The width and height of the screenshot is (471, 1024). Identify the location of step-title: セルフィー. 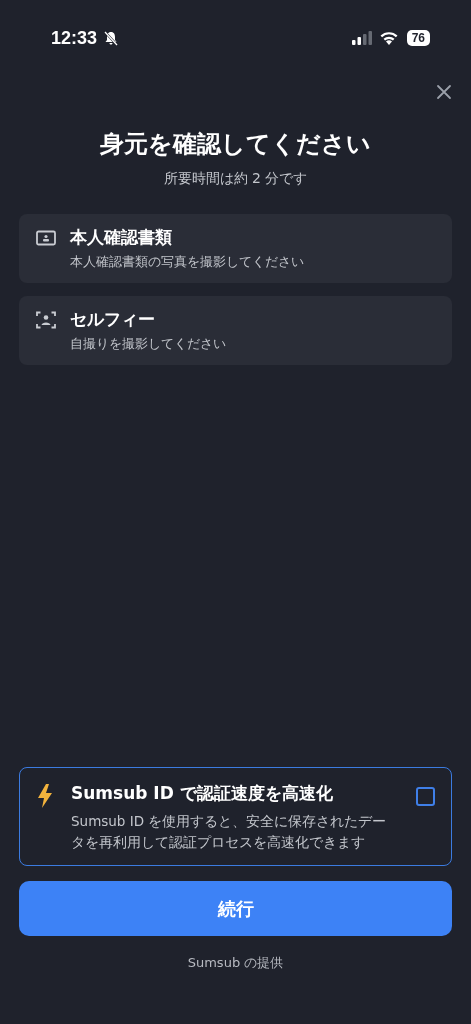
(112, 319).